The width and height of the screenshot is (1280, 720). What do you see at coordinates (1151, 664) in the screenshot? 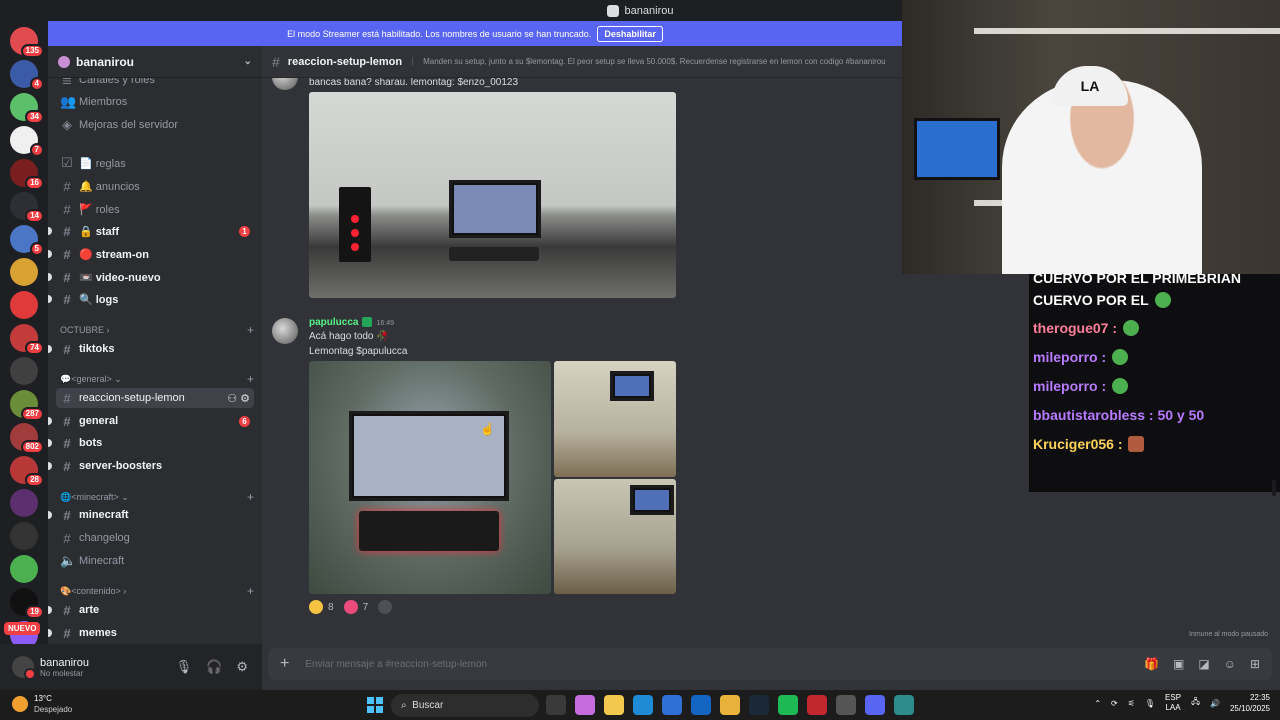
I see `gift-icon: 🎁` at bounding box center [1151, 664].